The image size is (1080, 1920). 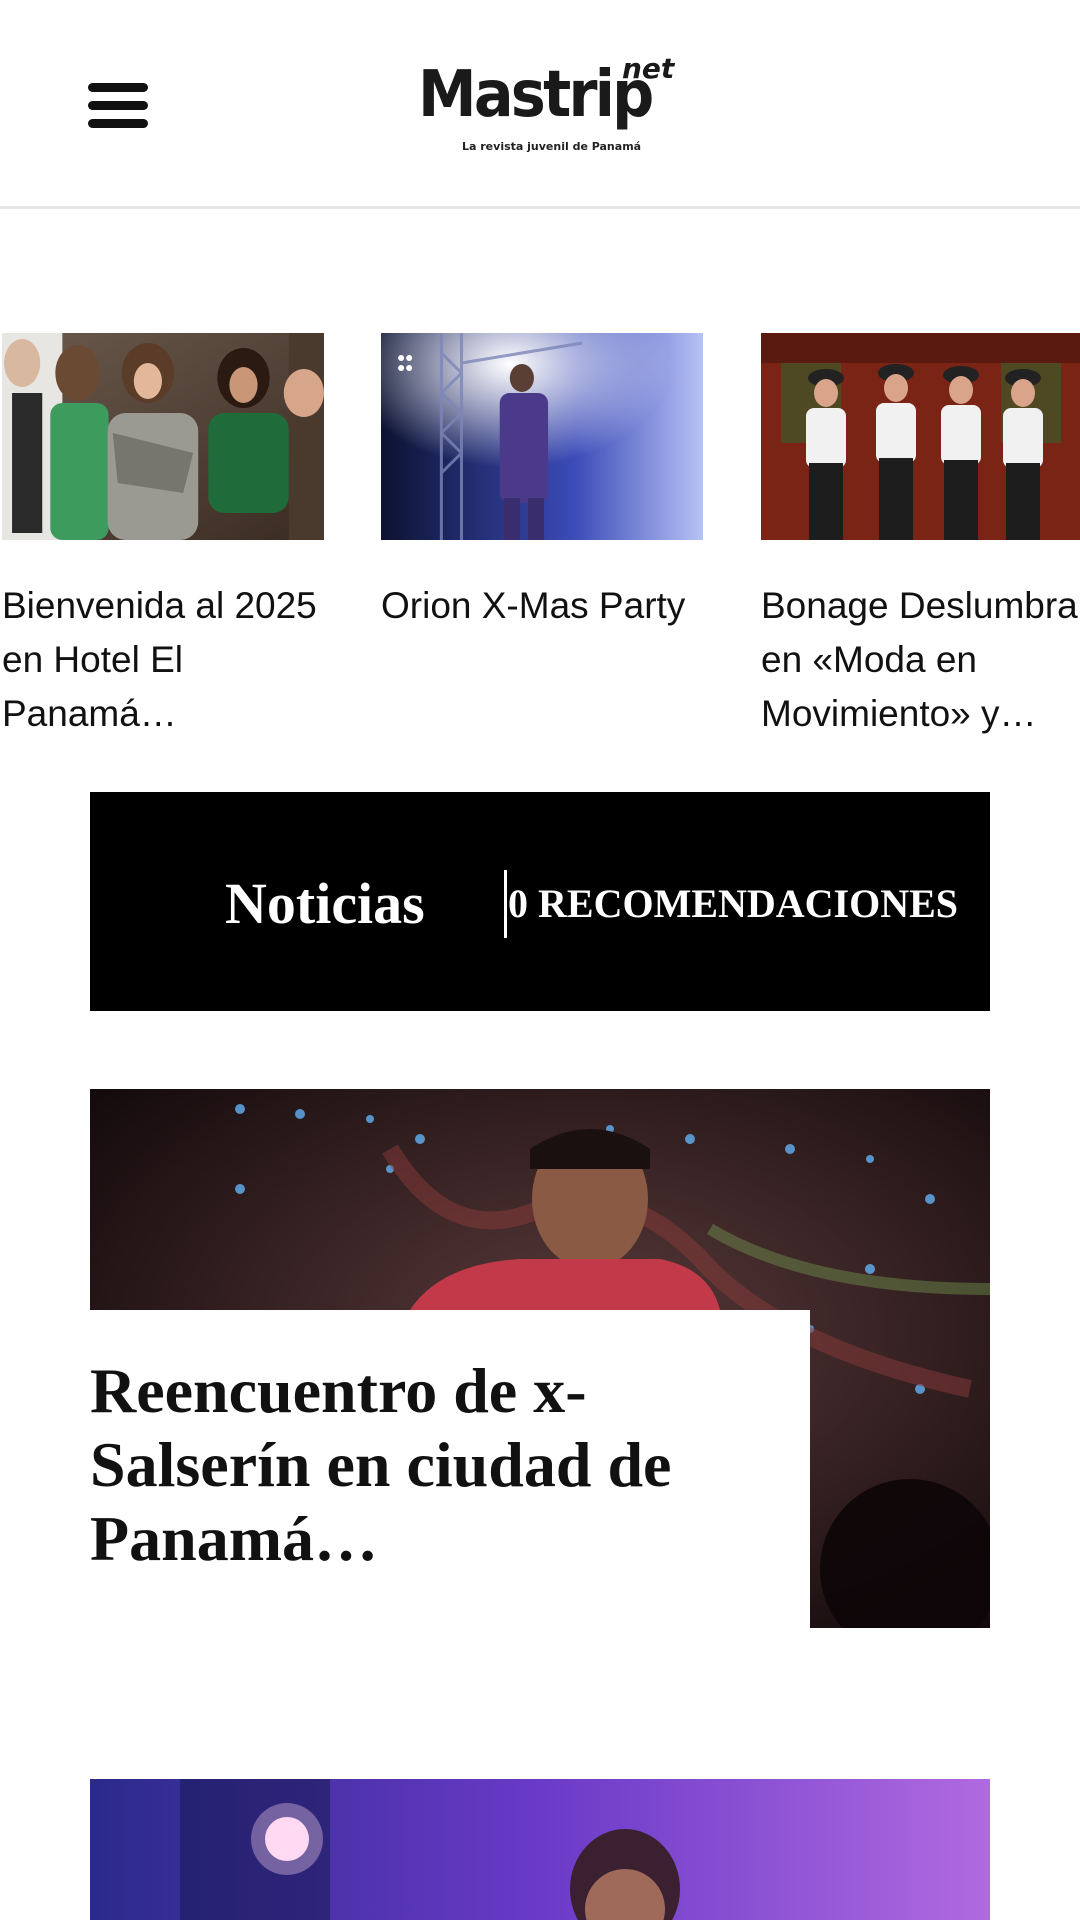 What do you see at coordinates (163, 436) in the screenshot?
I see `carousel-image-party` at bounding box center [163, 436].